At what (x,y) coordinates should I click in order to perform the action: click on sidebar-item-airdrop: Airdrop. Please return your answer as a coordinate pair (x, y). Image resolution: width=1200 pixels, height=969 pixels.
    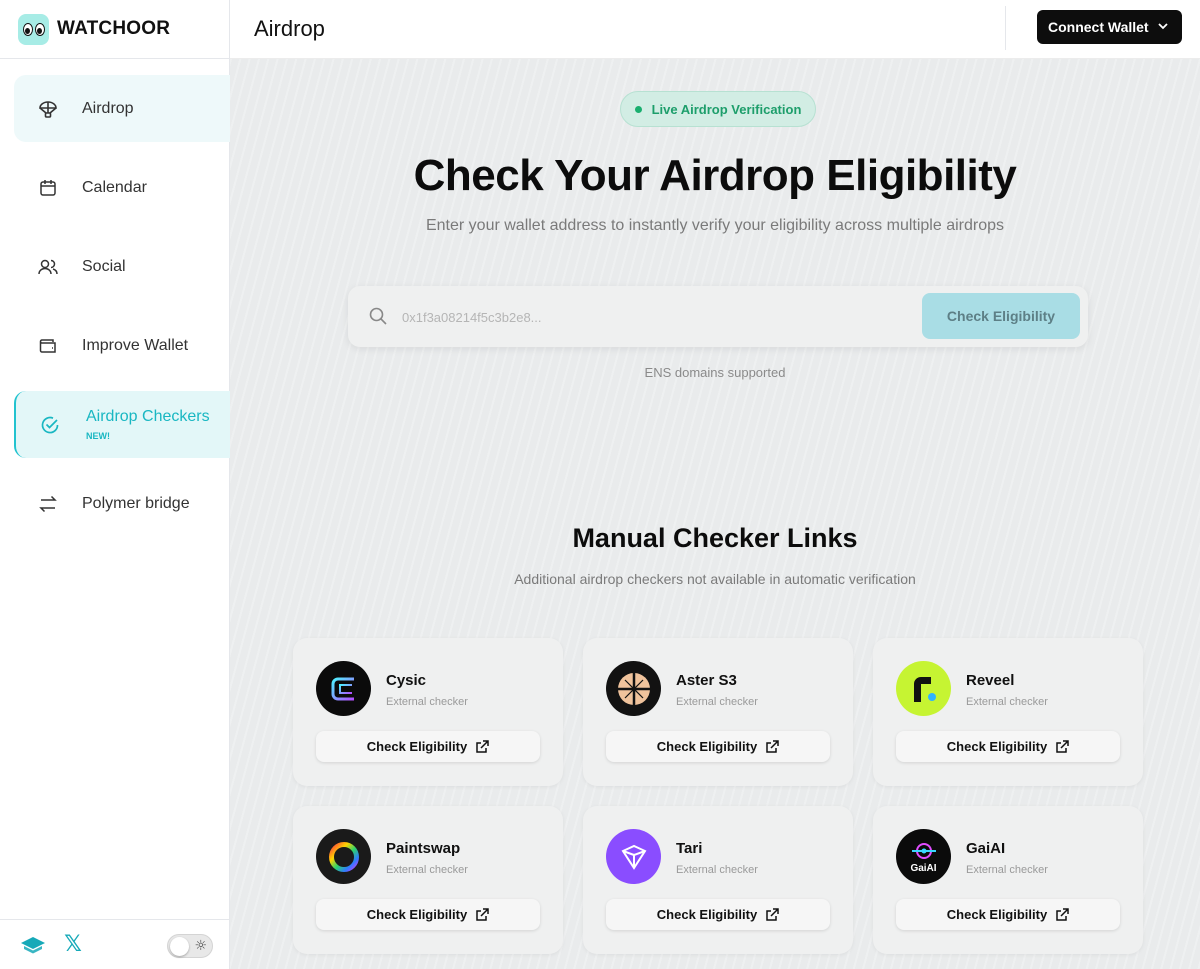
    Looking at the image, I should click on (122, 108).